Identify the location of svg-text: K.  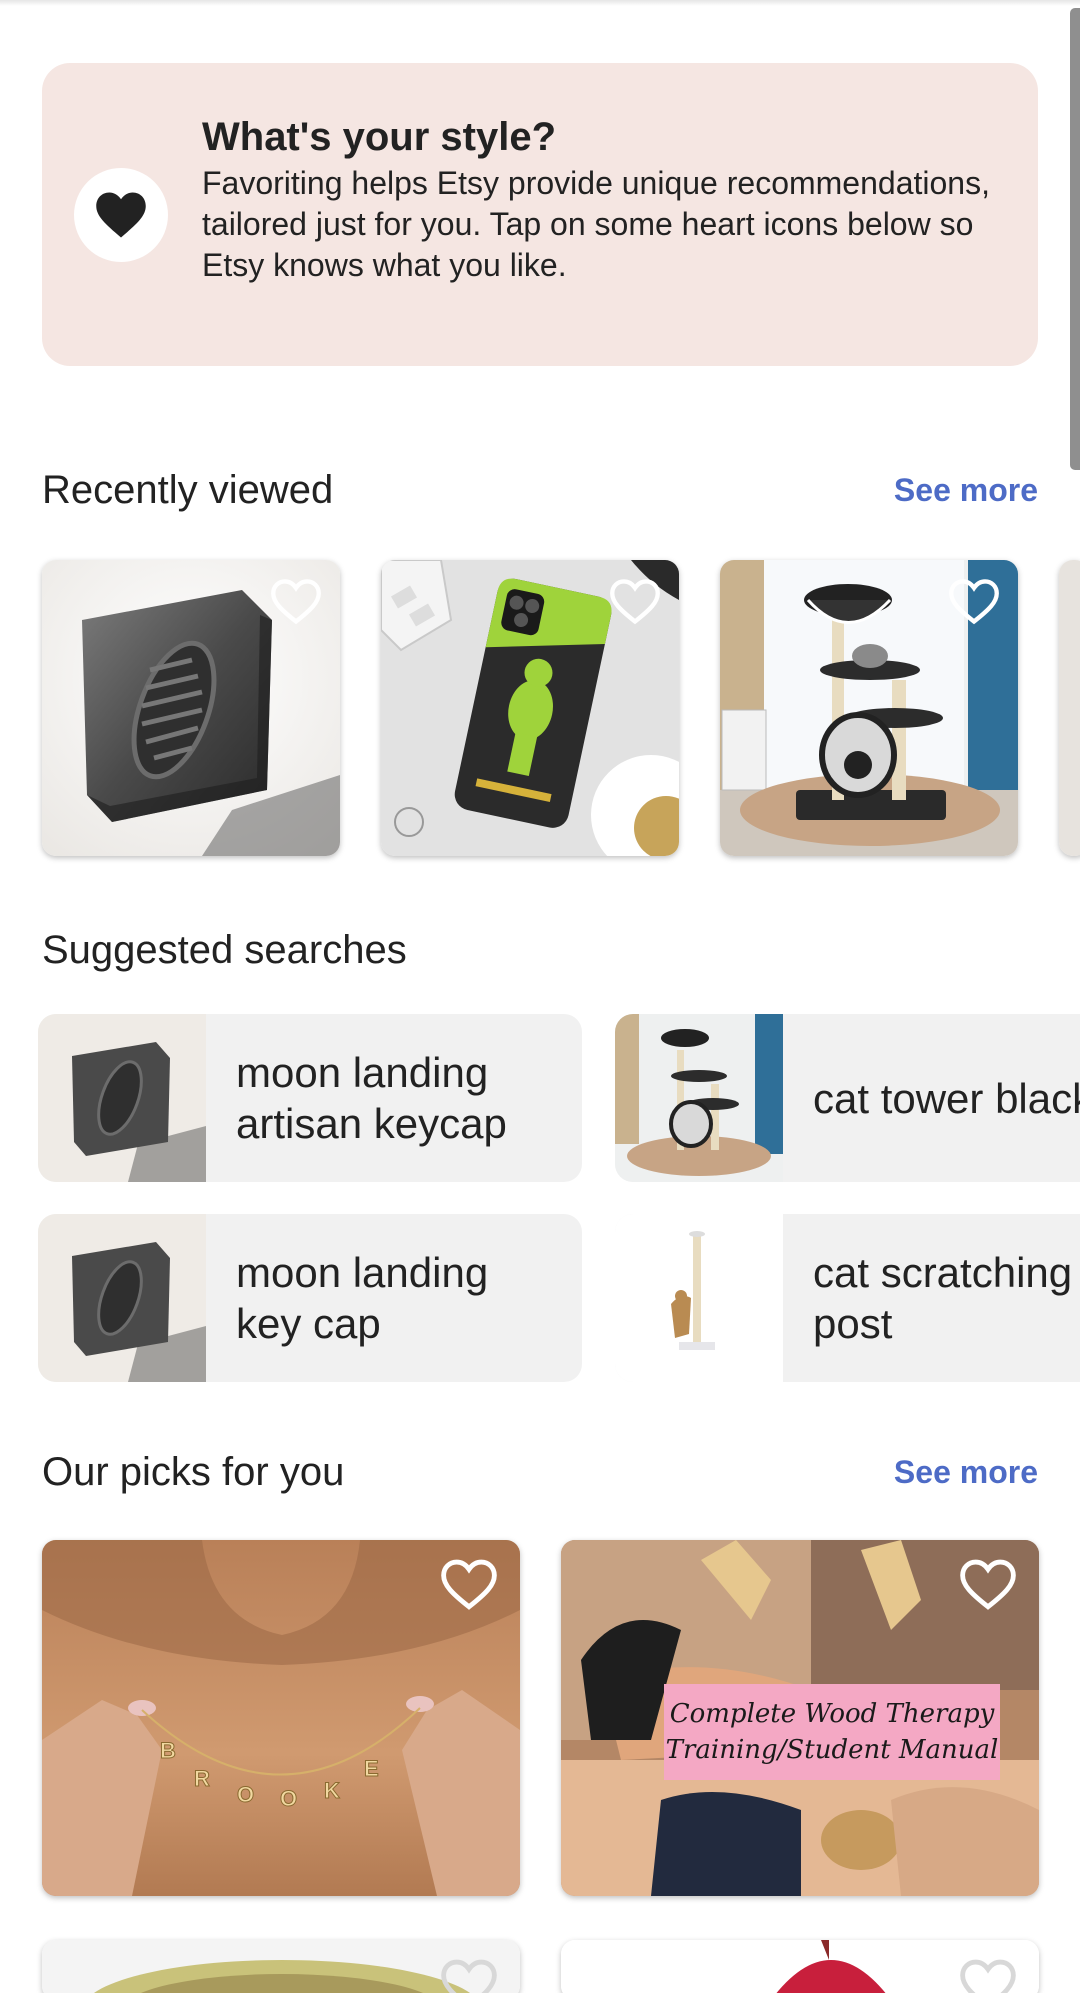
(332, 1790).